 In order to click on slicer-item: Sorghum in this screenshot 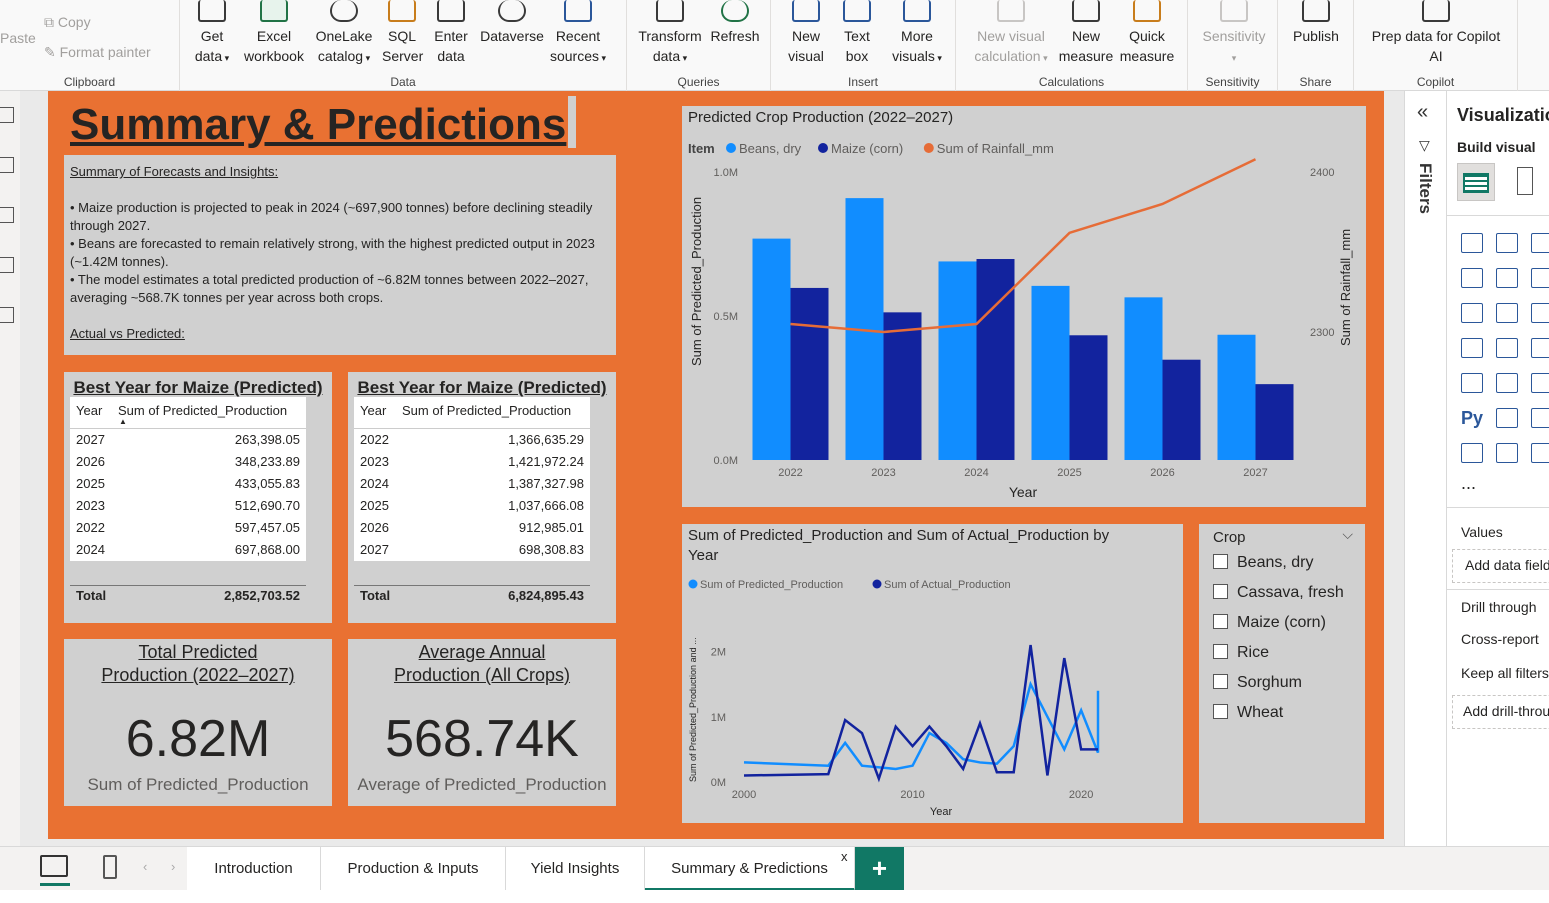, I will do `click(1257, 683)`.